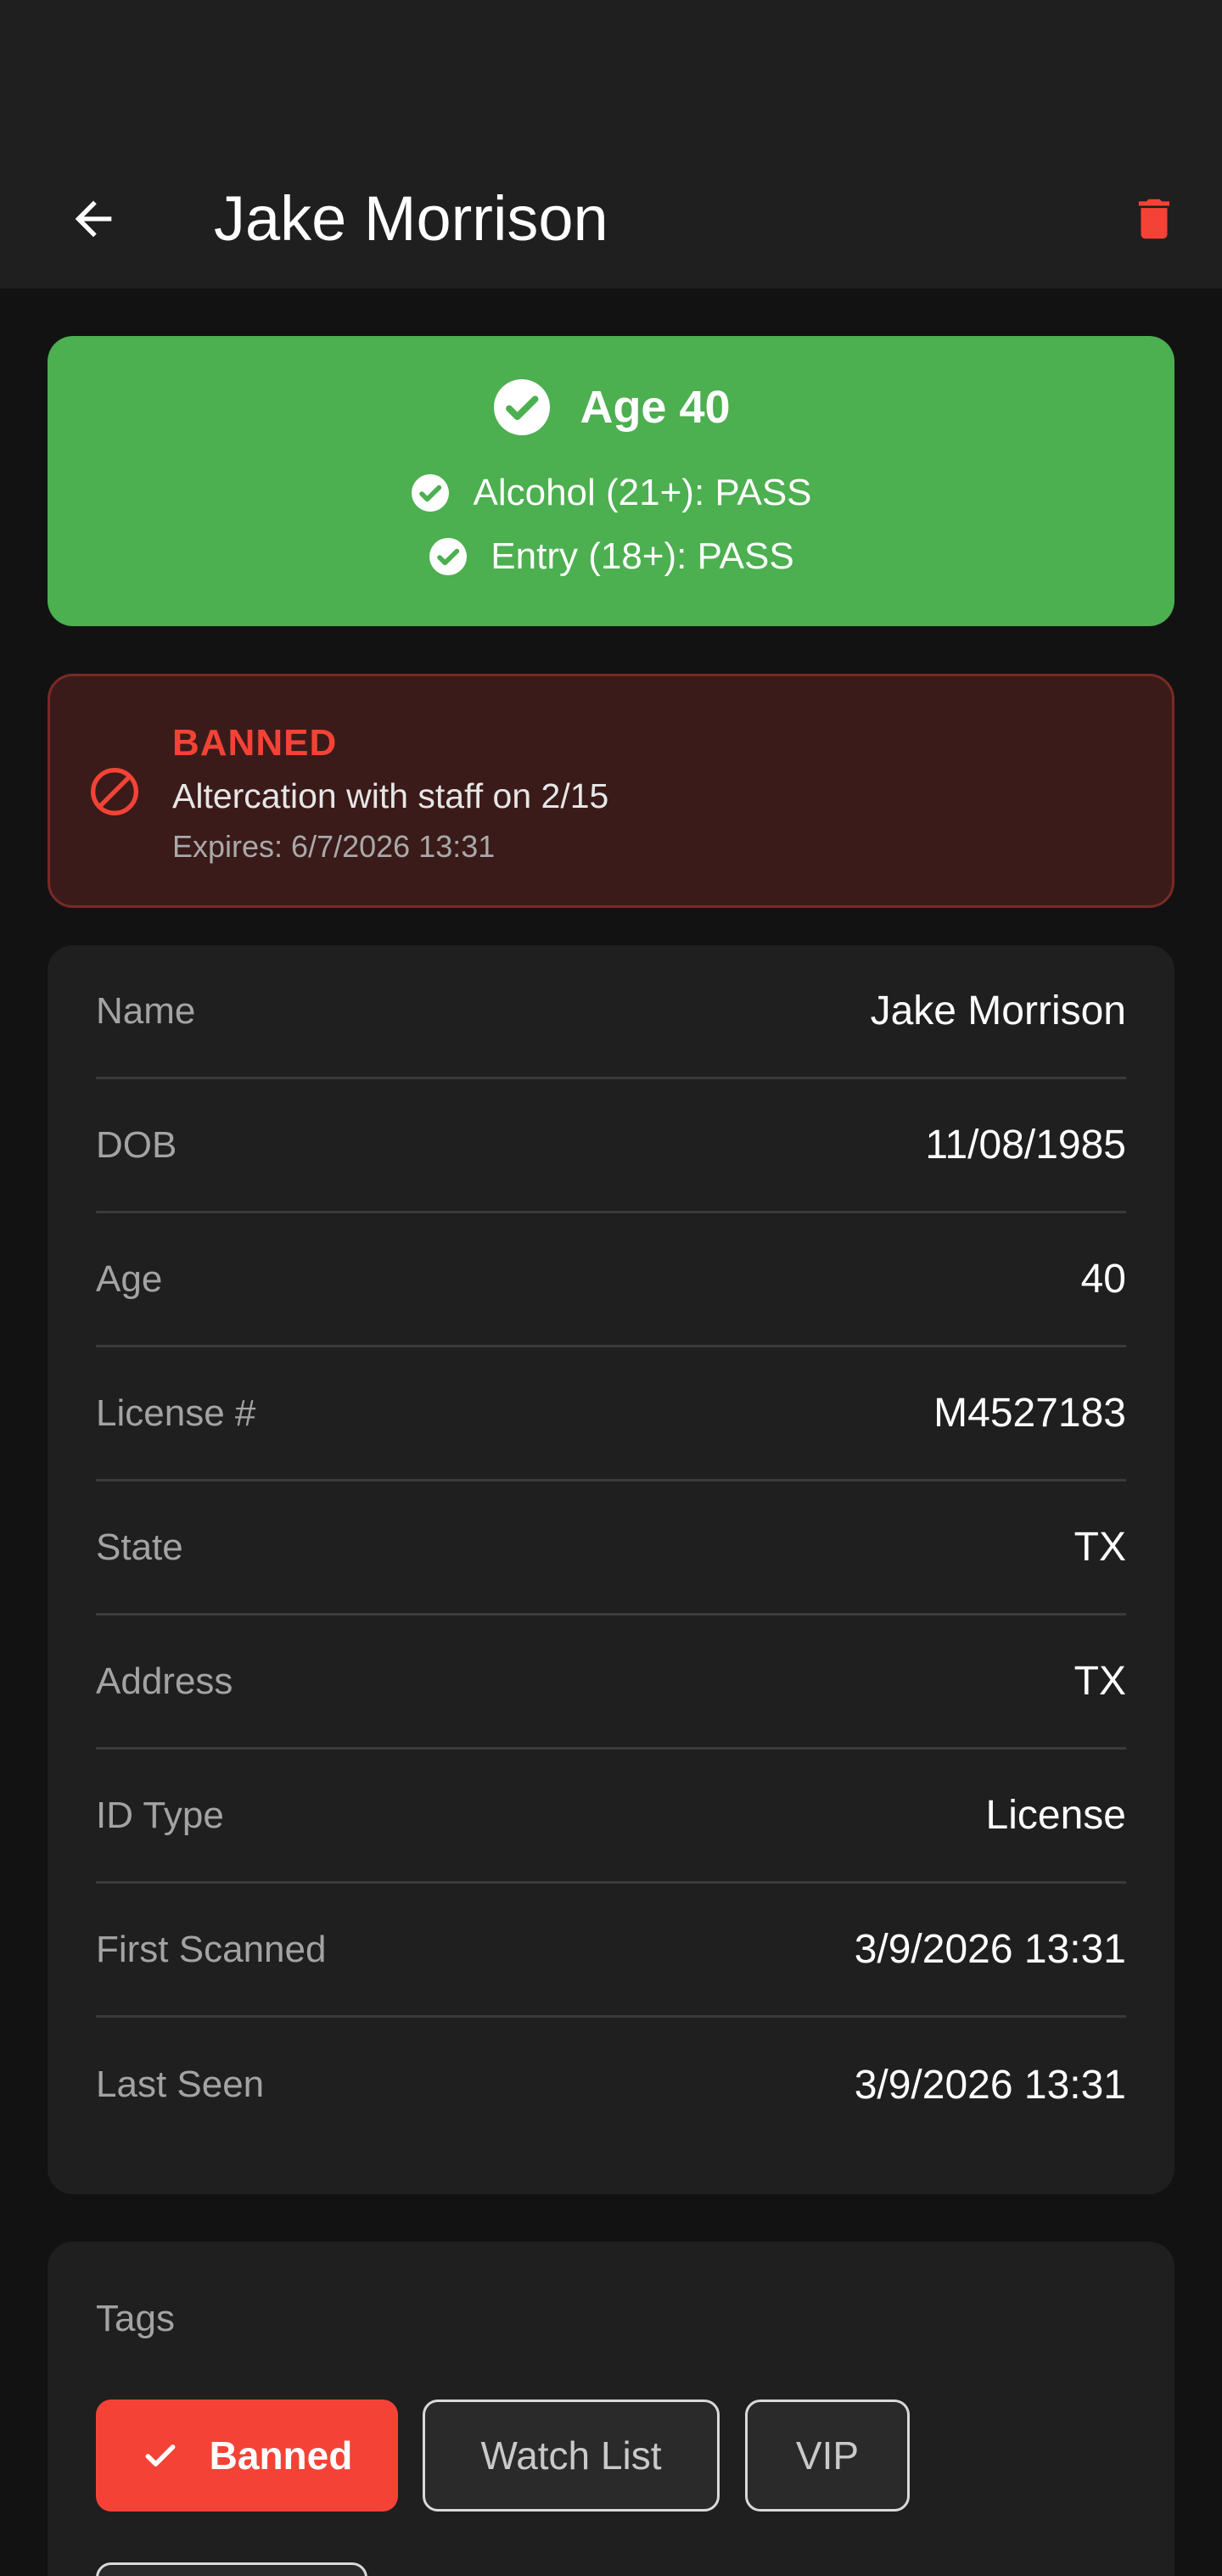  I want to click on tags-card: Tags Banned Watch List VIP, so click(611, 2409).